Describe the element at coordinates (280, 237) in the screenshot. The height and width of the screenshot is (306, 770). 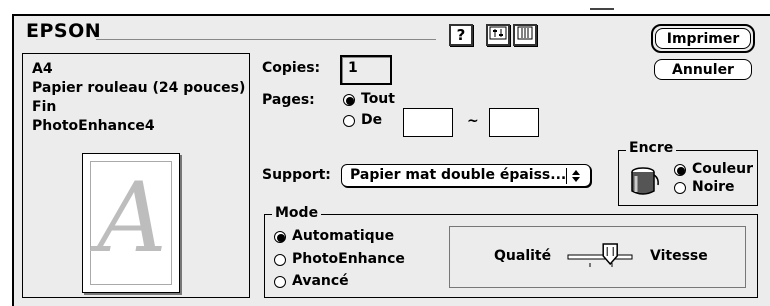
I see `mode-automatic-radio` at that location.